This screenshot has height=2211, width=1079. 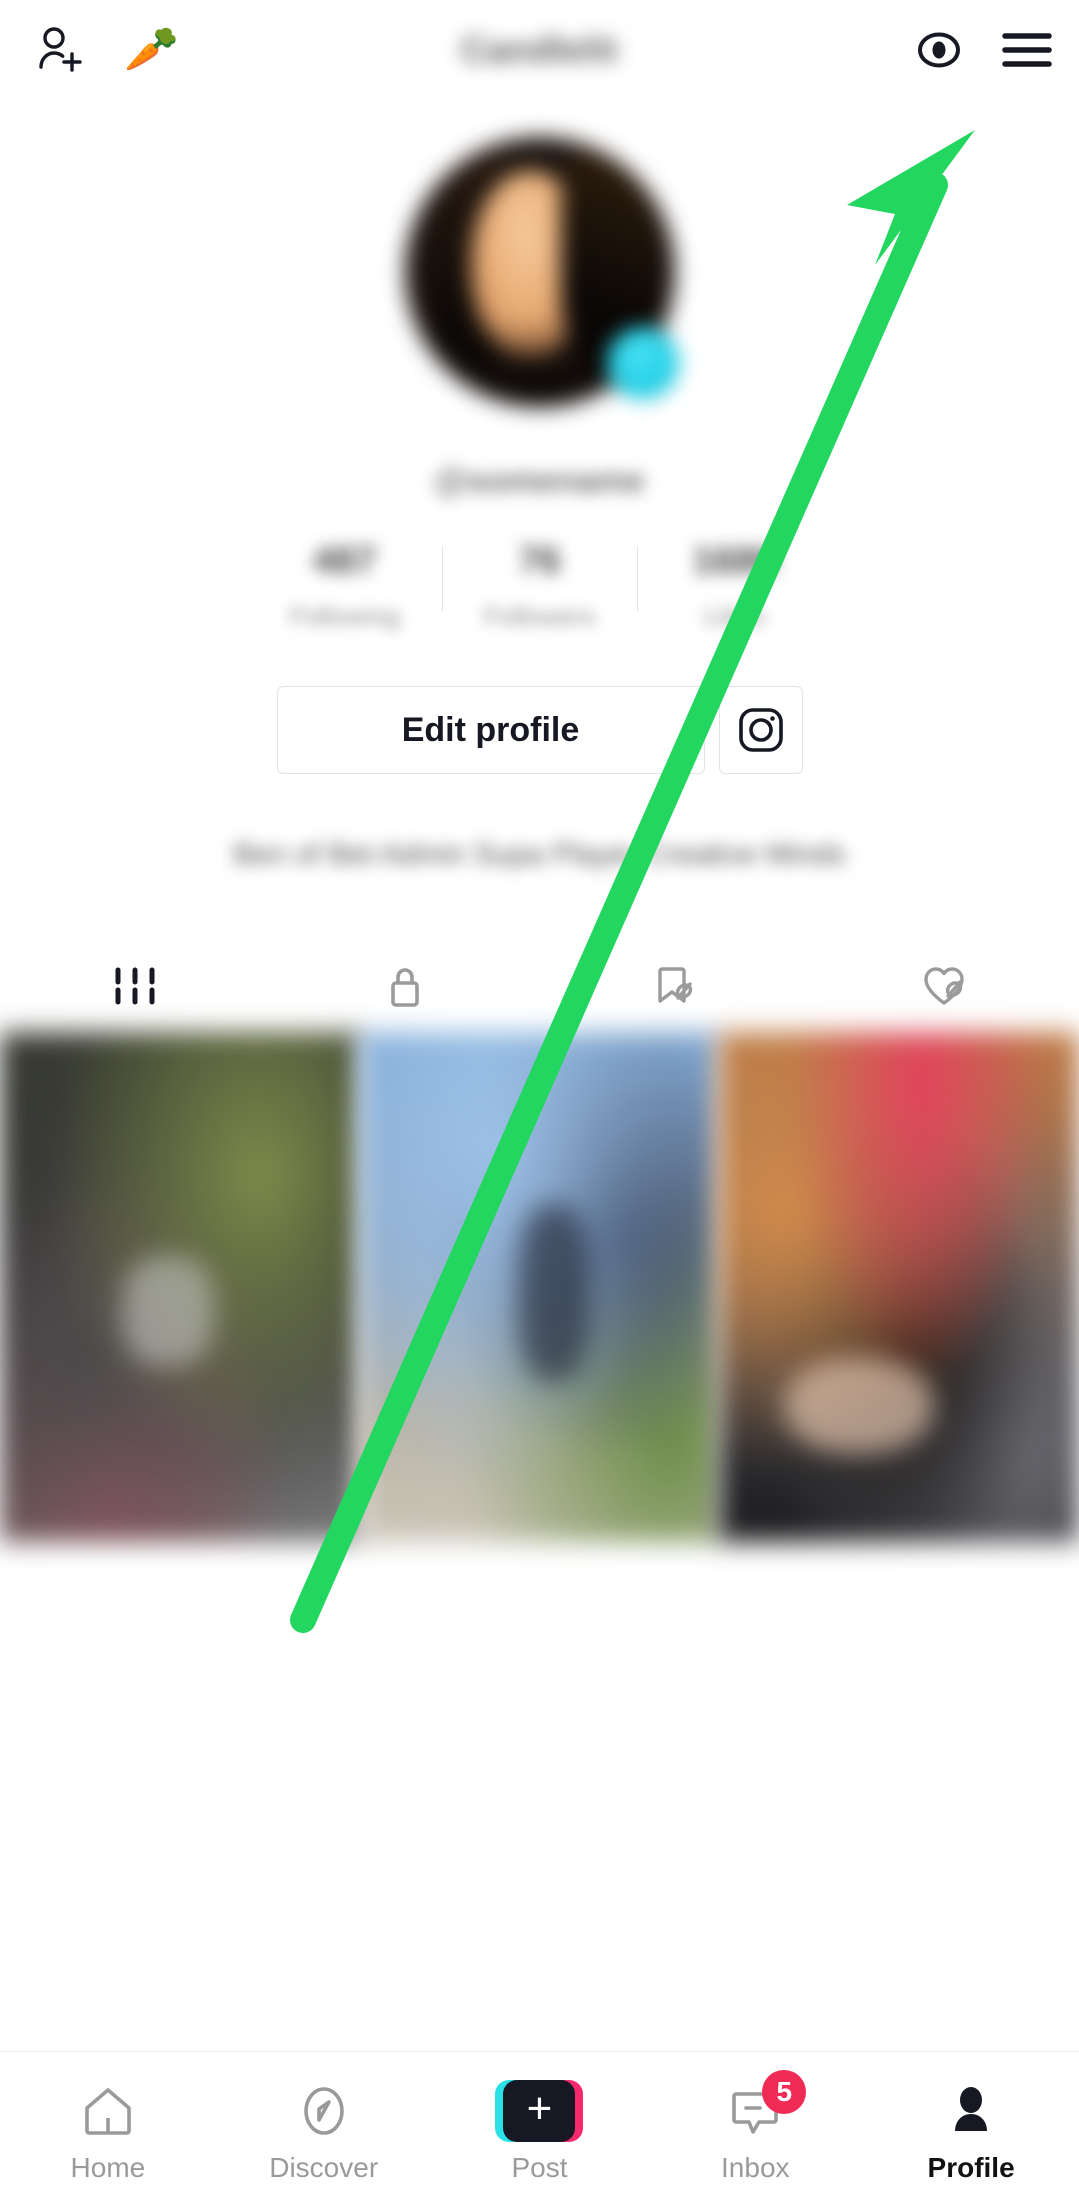 I want to click on stat-likes: 1686 Likes, so click(x=735, y=586).